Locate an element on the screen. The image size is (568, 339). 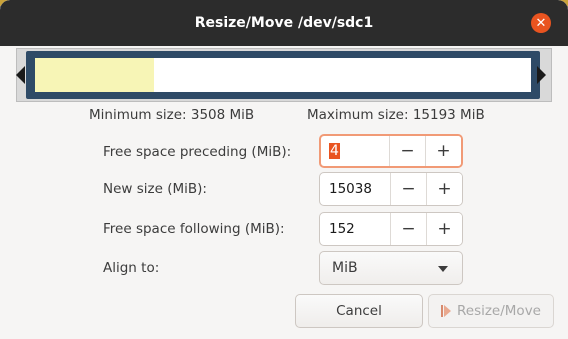
close-icon: ✕ is located at coordinates (541, 23).